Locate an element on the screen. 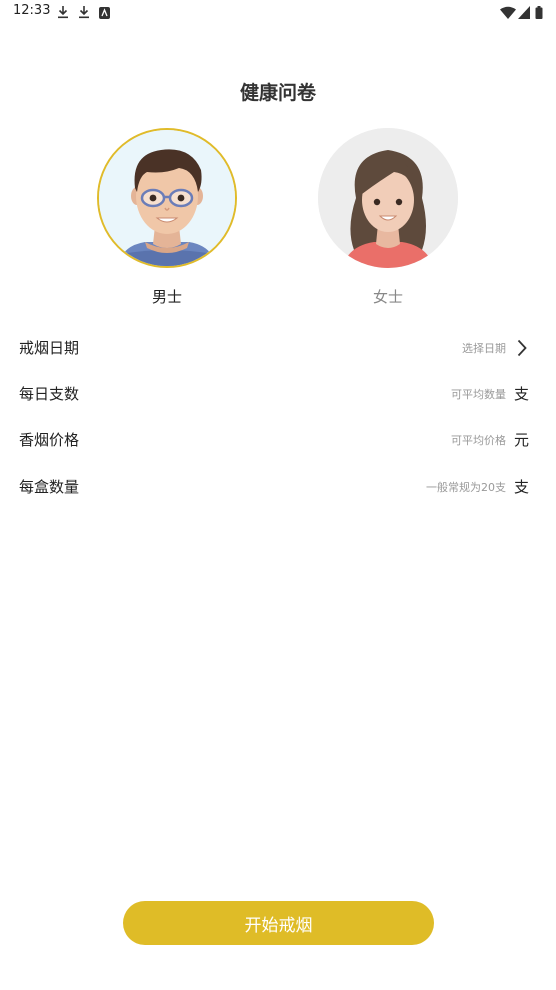 Image resolution: width=556 pixels, height=990 pixels. wifi-icon is located at coordinates (508, 13).